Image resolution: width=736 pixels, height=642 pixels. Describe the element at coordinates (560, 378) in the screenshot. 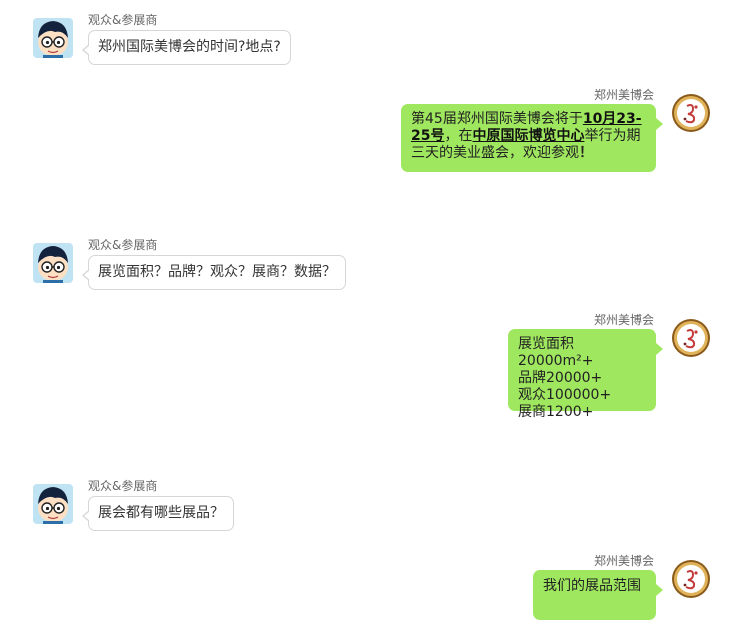

I see `stat-line: 品牌20000+` at that location.